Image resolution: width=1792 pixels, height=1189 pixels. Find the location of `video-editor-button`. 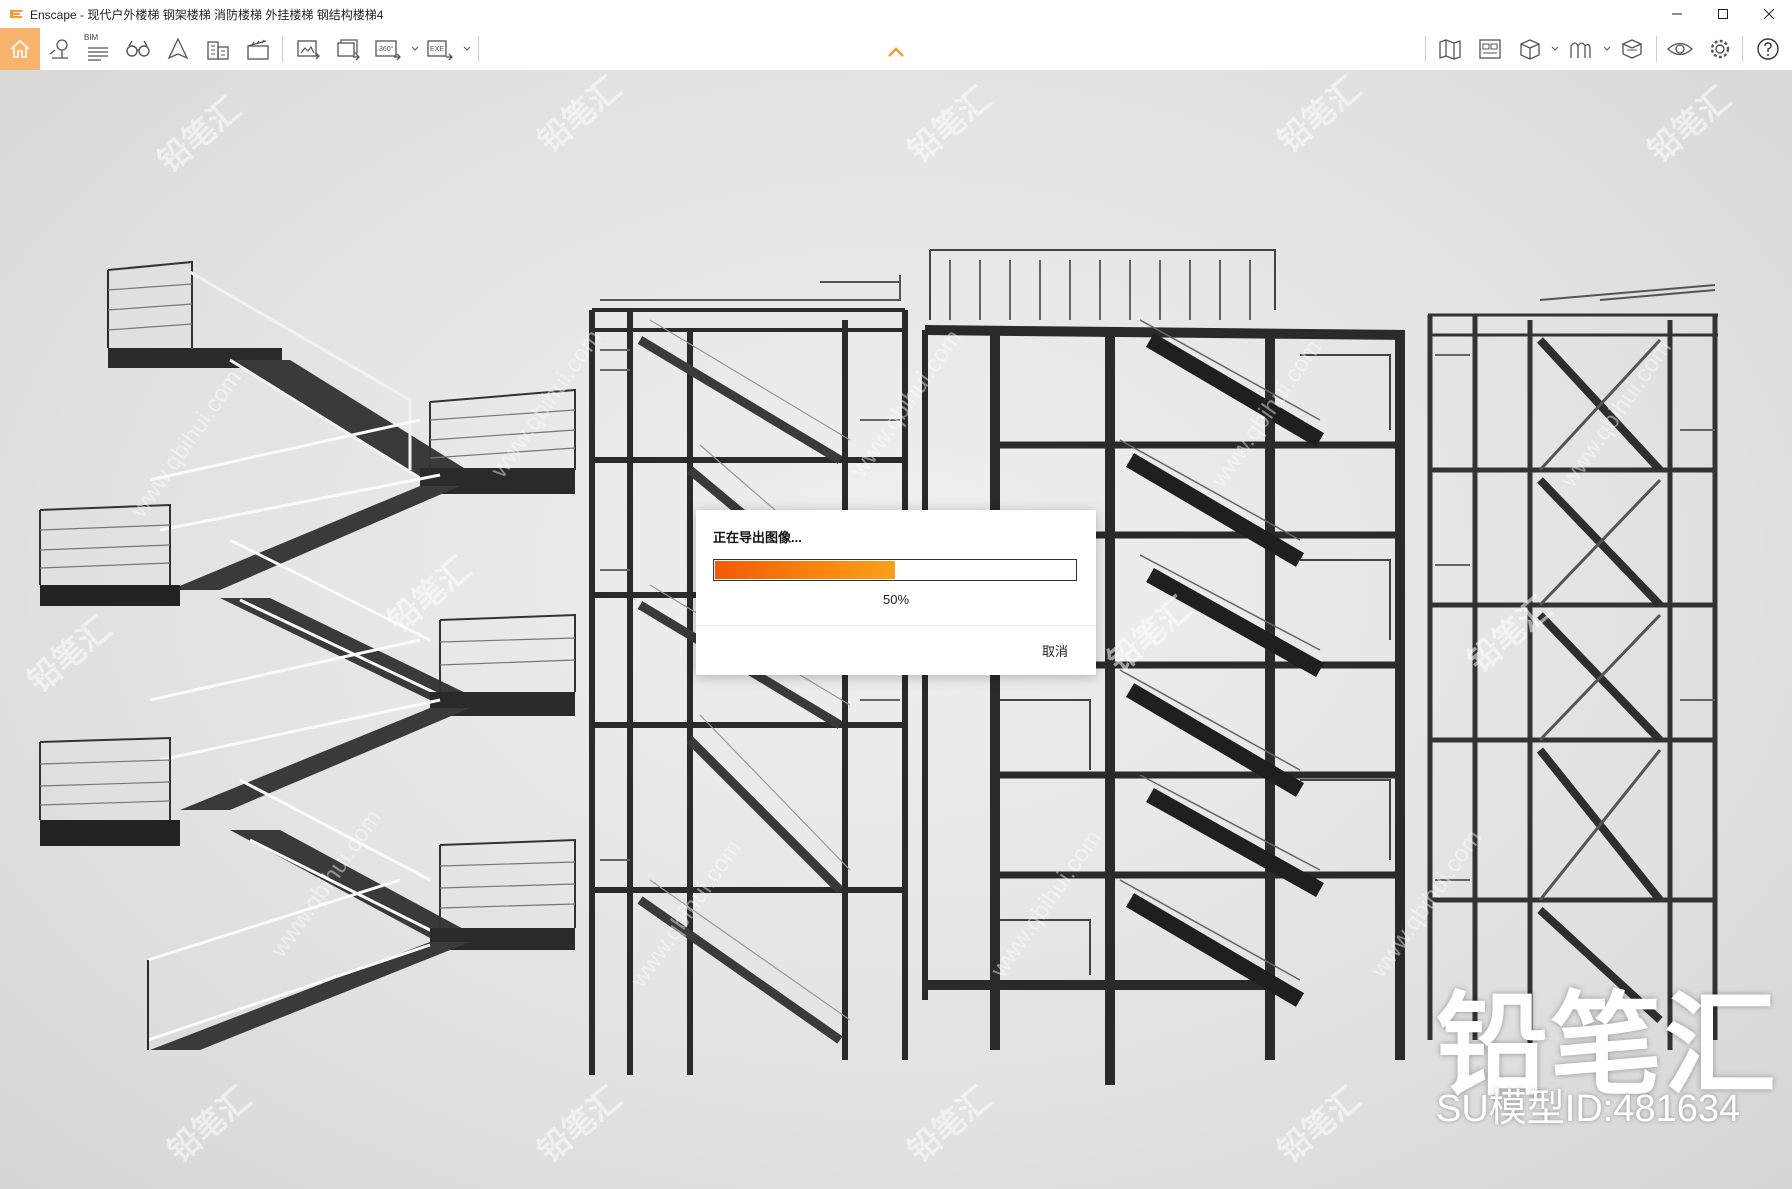

video-editor-button is located at coordinates (258, 49).